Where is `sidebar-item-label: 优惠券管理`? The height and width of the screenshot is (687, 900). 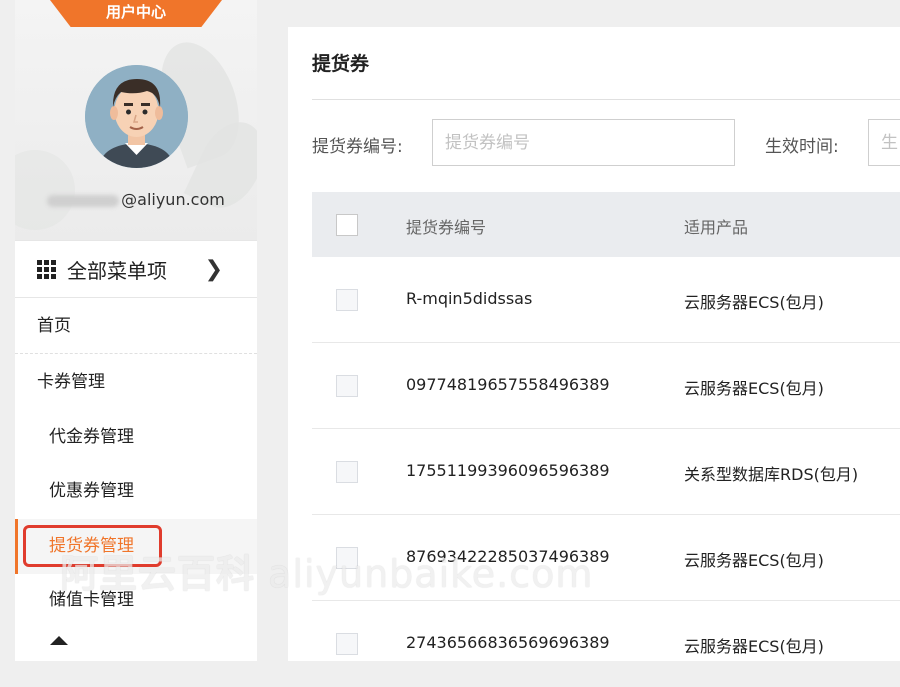 sidebar-item-label: 优惠券管理 is located at coordinates (91, 491).